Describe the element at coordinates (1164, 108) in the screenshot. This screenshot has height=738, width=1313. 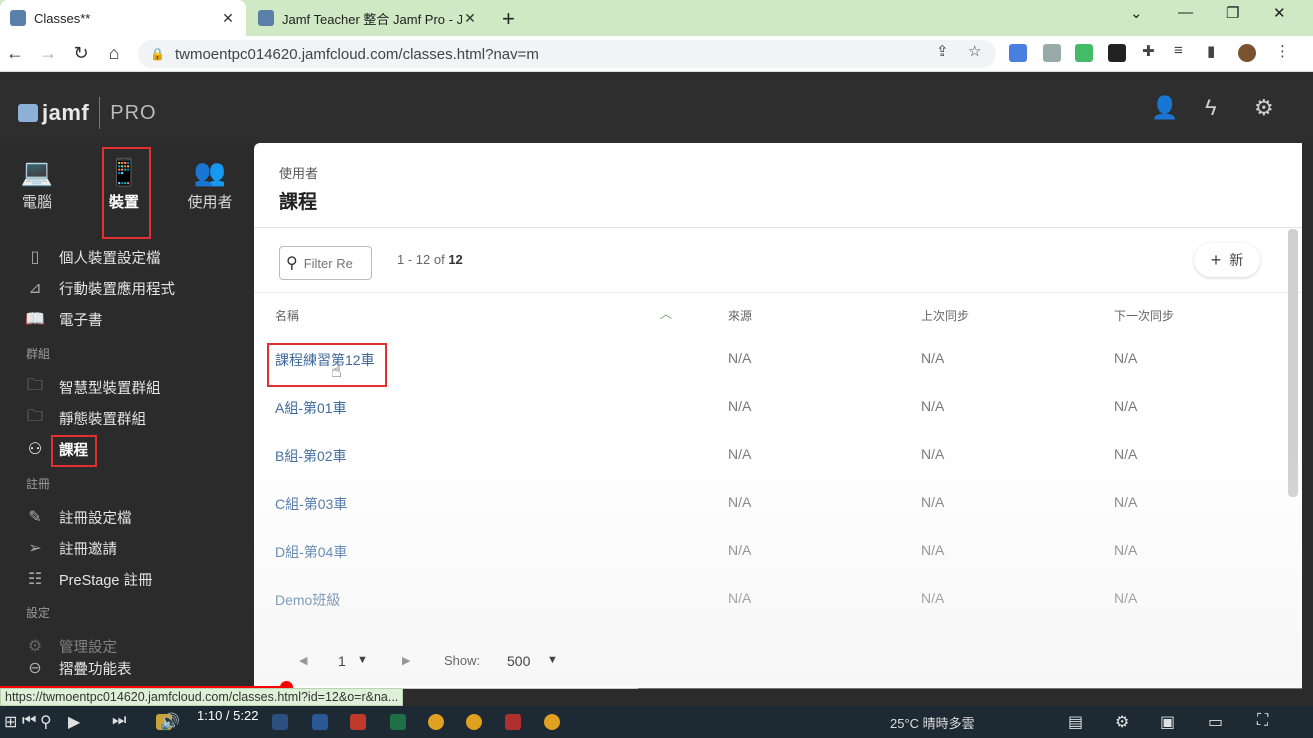
I see `user-account-icon: 👤` at that location.